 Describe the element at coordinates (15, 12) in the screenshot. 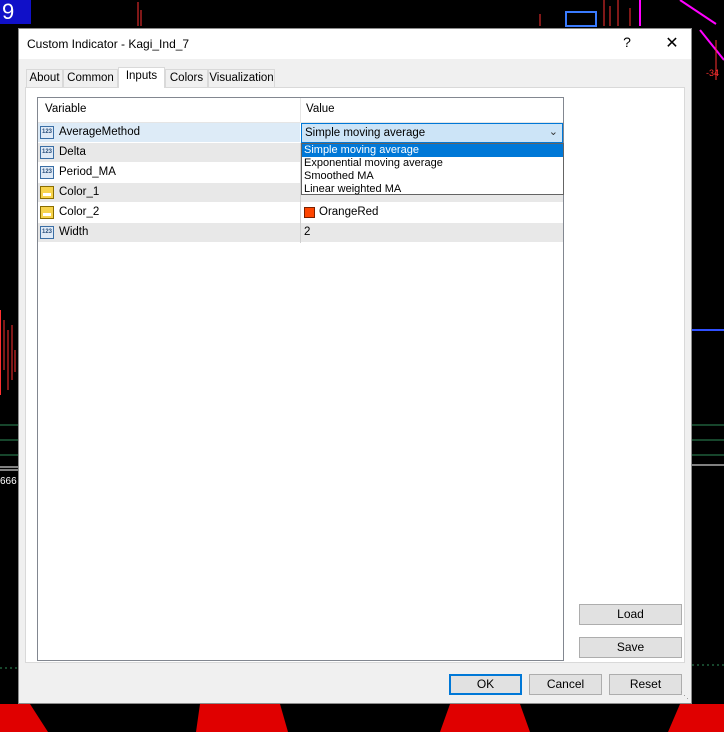

I see `chart-corner-label: 9` at that location.